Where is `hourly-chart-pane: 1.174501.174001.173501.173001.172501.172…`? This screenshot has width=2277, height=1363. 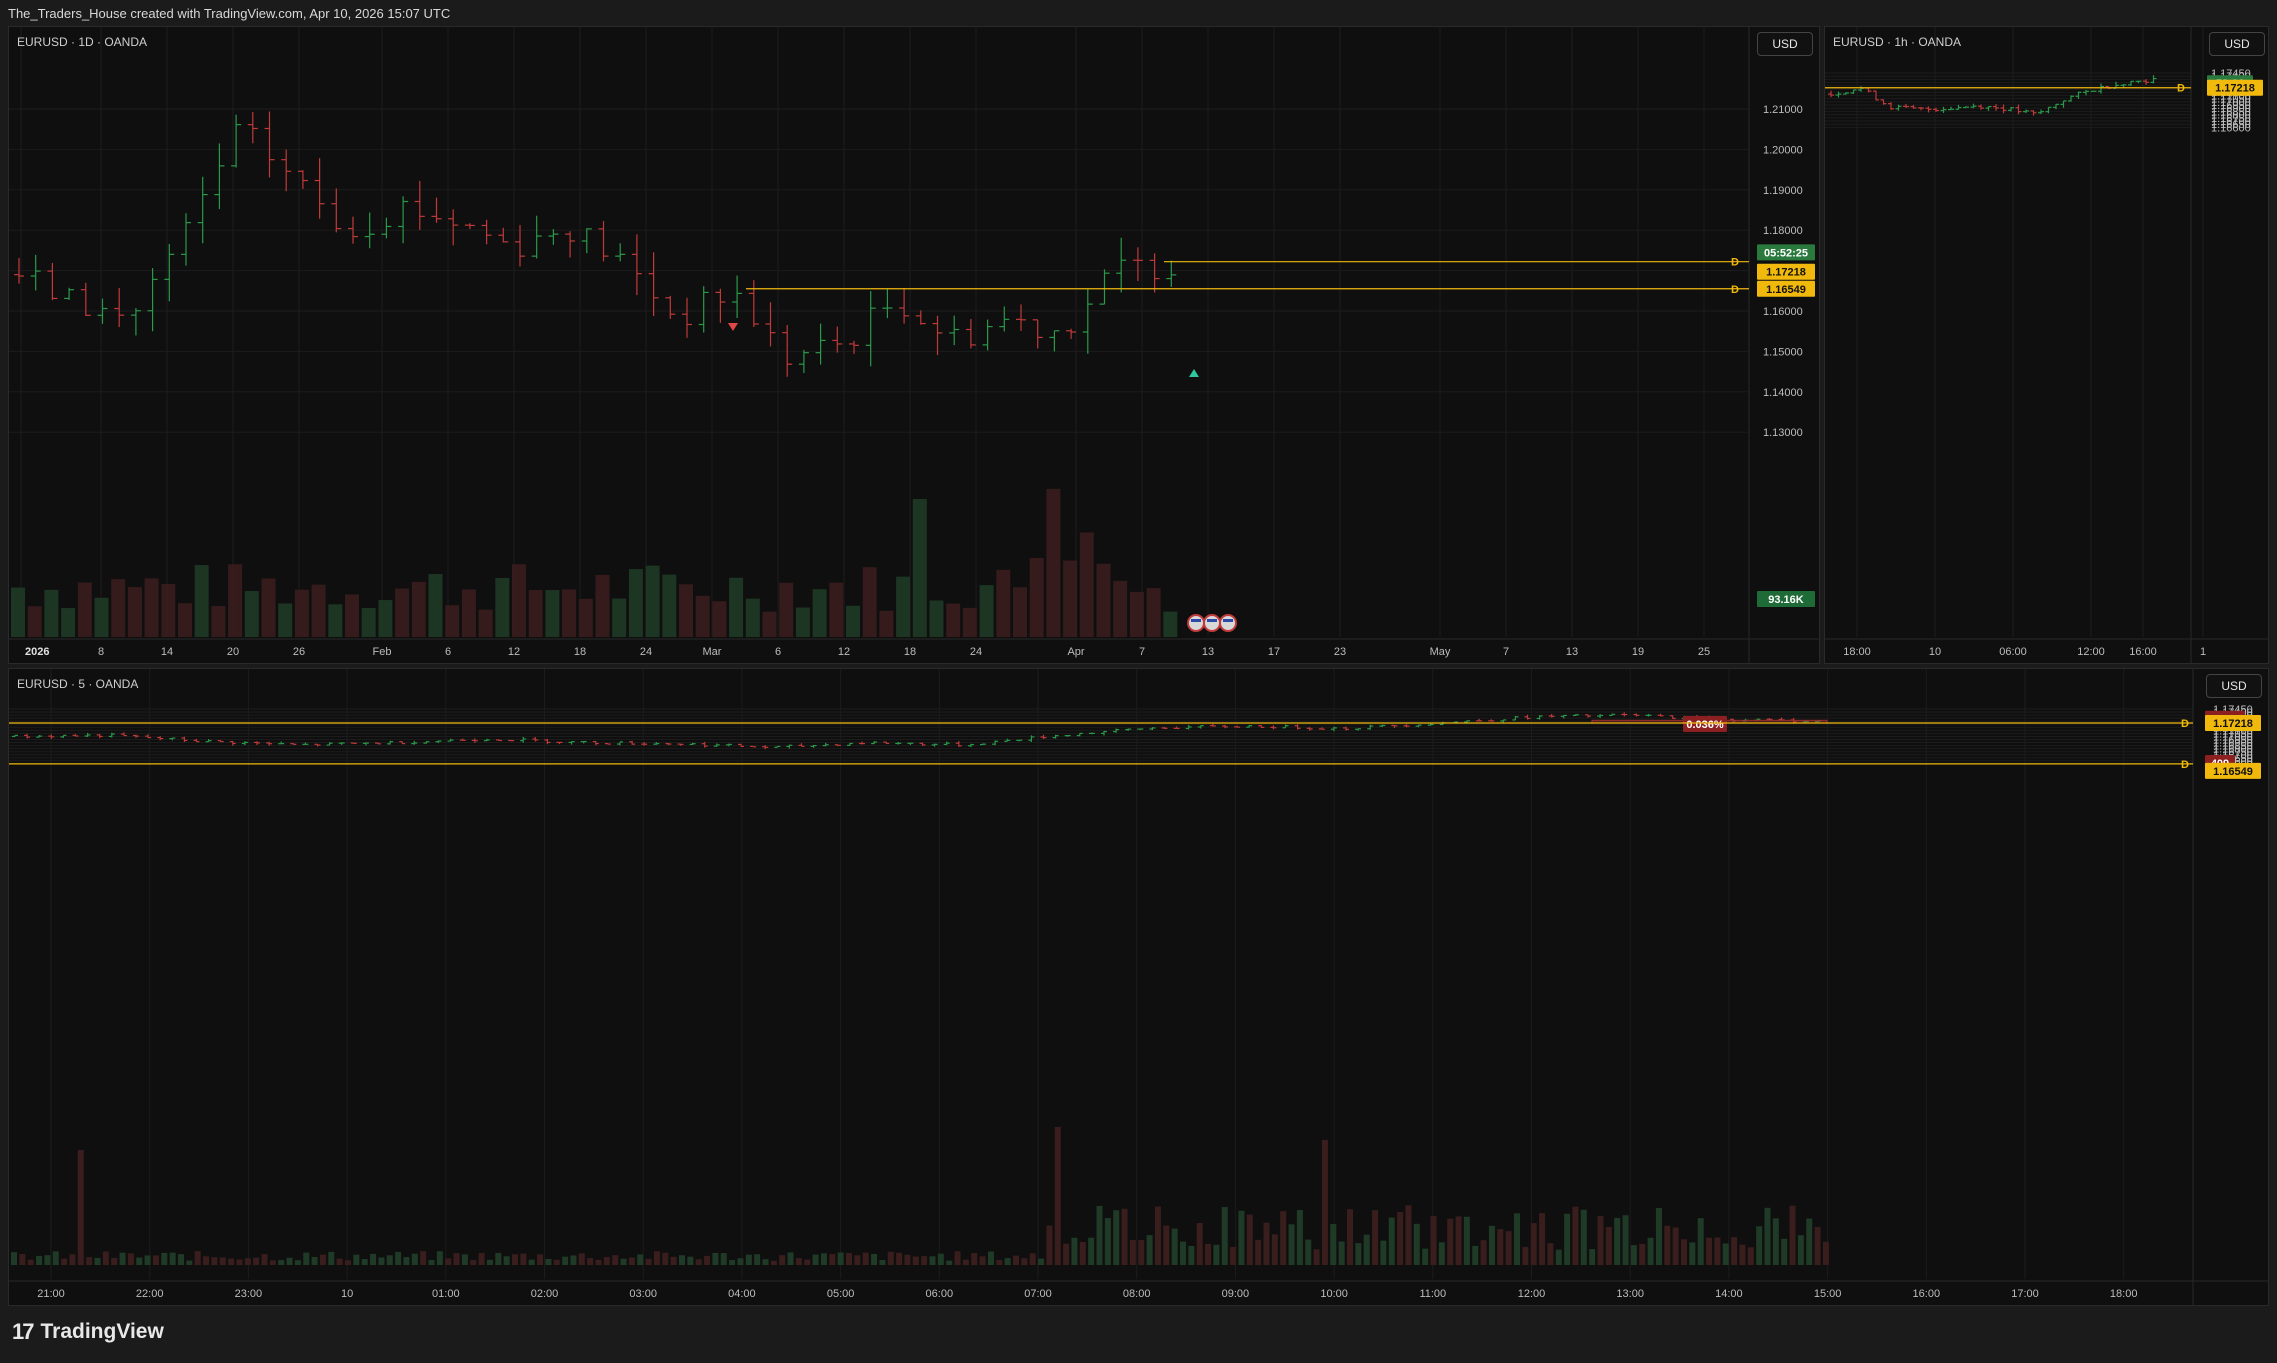
hourly-chart-pane: 1.174501.174001.173501.173001.172501.172… is located at coordinates (2046, 345).